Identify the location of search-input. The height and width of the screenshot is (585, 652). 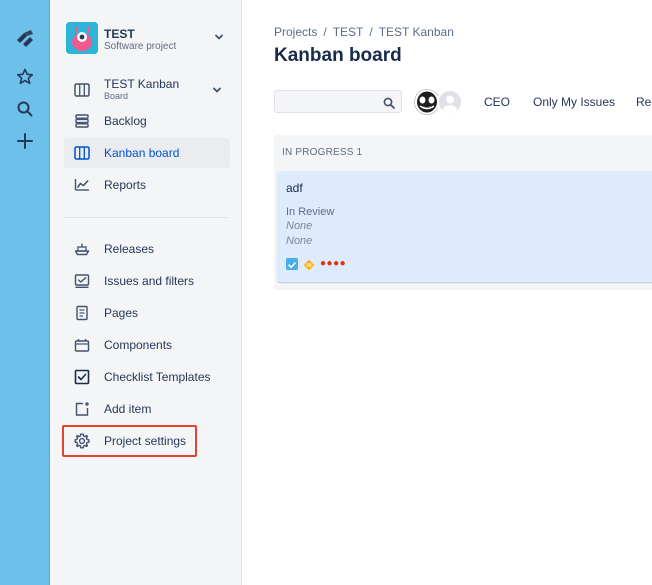
(329, 101).